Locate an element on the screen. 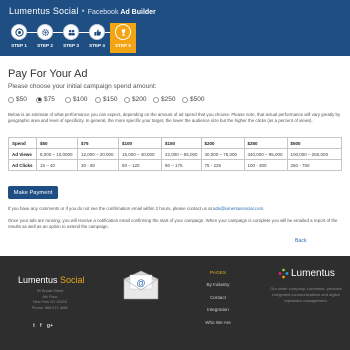 Image resolution: width=350 pixels, height=350 pixels. step-label: STEP 3 is located at coordinates (71, 45).